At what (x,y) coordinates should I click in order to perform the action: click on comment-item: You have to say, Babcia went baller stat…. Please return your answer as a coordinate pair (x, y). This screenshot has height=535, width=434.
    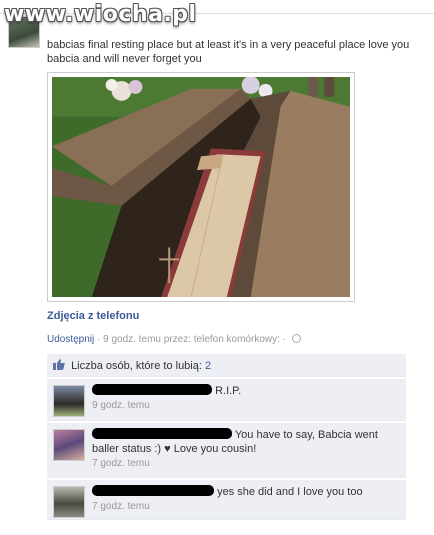
    Looking at the image, I should click on (226, 450).